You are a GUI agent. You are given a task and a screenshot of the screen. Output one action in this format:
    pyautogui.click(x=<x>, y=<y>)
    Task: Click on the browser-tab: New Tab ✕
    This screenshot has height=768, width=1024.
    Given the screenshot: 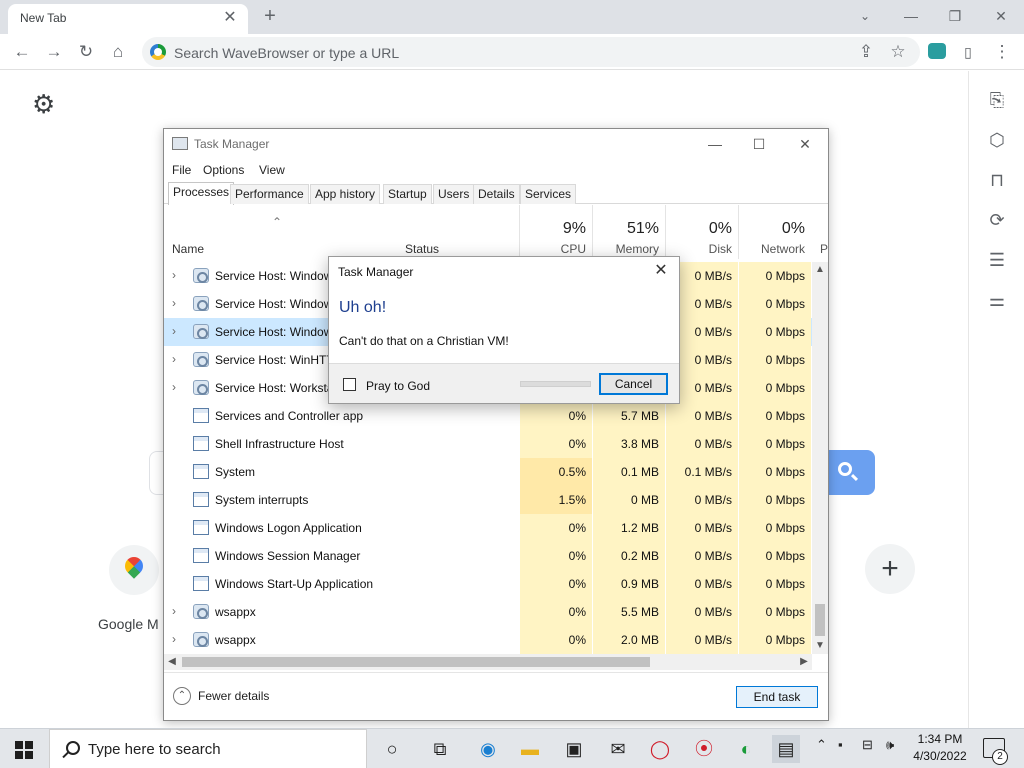 What is the action you would take?
    pyautogui.click(x=128, y=19)
    